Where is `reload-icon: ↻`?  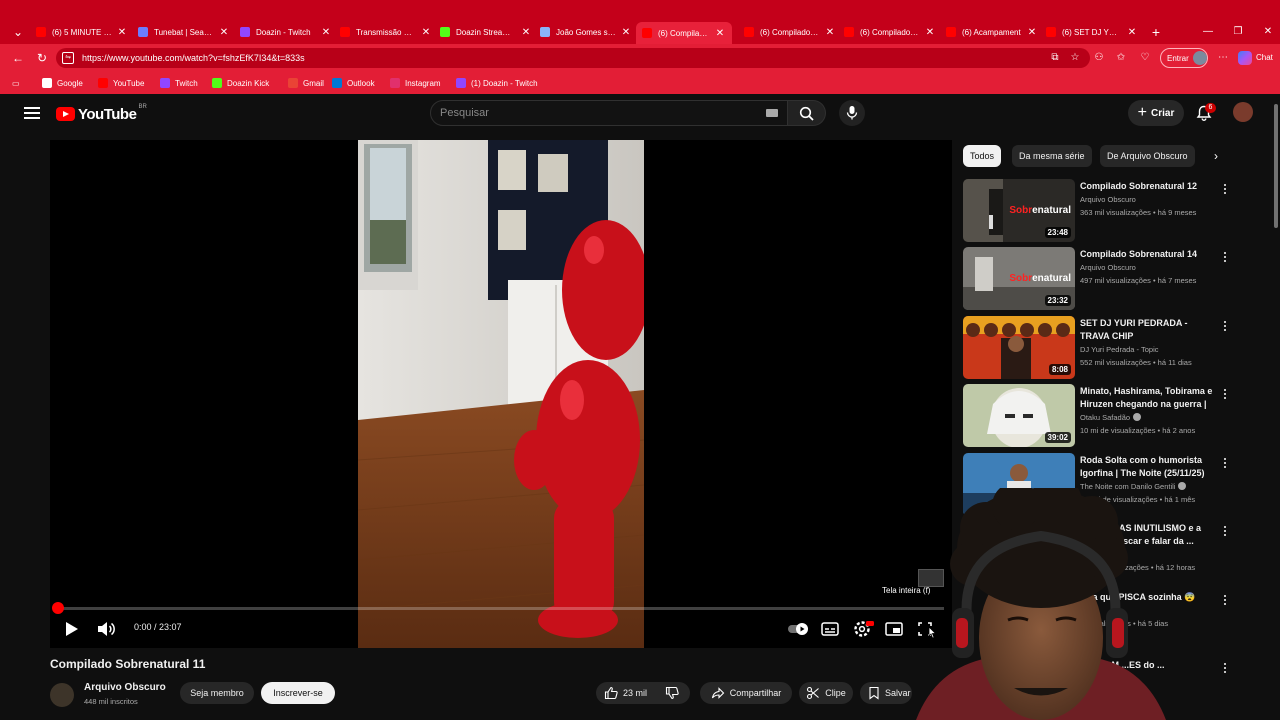
reload-icon: ↻ is located at coordinates (42, 58).